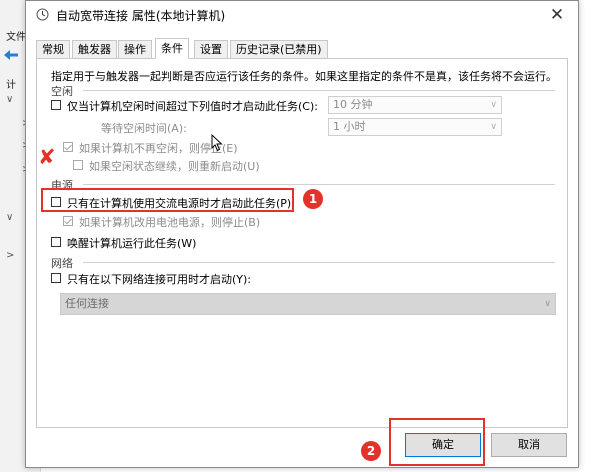 The width and height of the screenshot is (599, 472). What do you see at coordinates (174, 166) in the screenshot?
I see `restart-if-idle-label: 如果空闲状态继续，则重新启动(U)` at bounding box center [174, 166].